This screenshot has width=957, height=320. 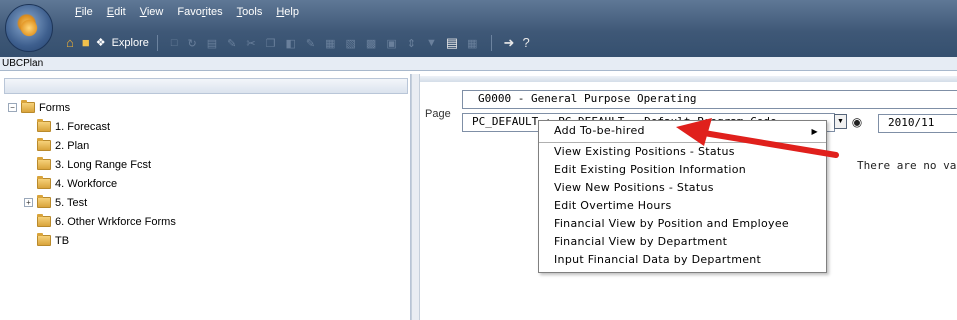 I want to click on filter-icon: ▼, so click(x=431, y=43).